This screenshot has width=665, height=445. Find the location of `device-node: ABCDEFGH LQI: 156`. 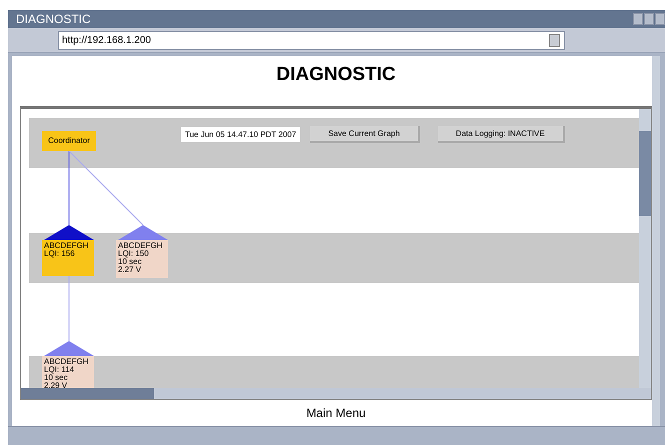

device-node: ABCDEFGH LQI: 156 is located at coordinates (68, 258).